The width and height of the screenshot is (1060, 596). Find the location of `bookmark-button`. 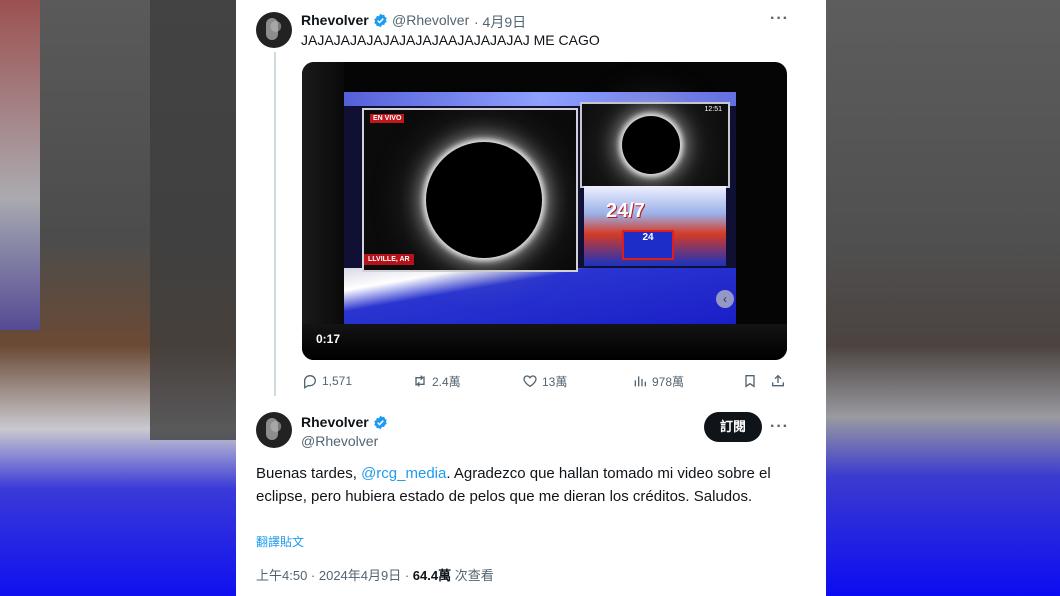

bookmark-button is located at coordinates (750, 381).